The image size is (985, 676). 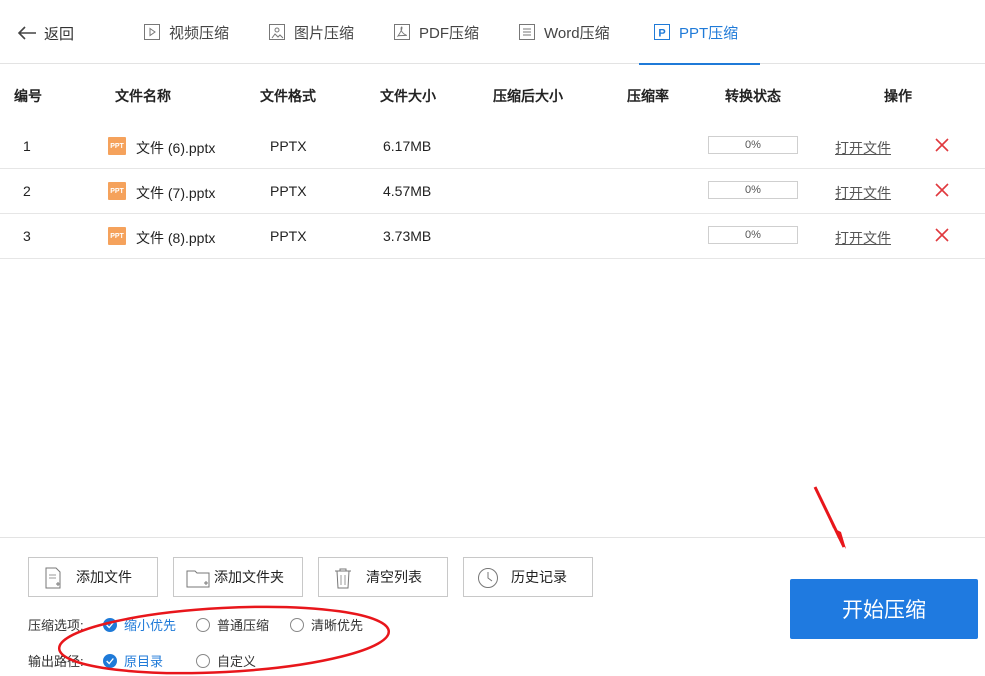 What do you see at coordinates (311, 32) in the screenshot?
I see `tab-image: 图片压缩` at bounding box center [311, 32].